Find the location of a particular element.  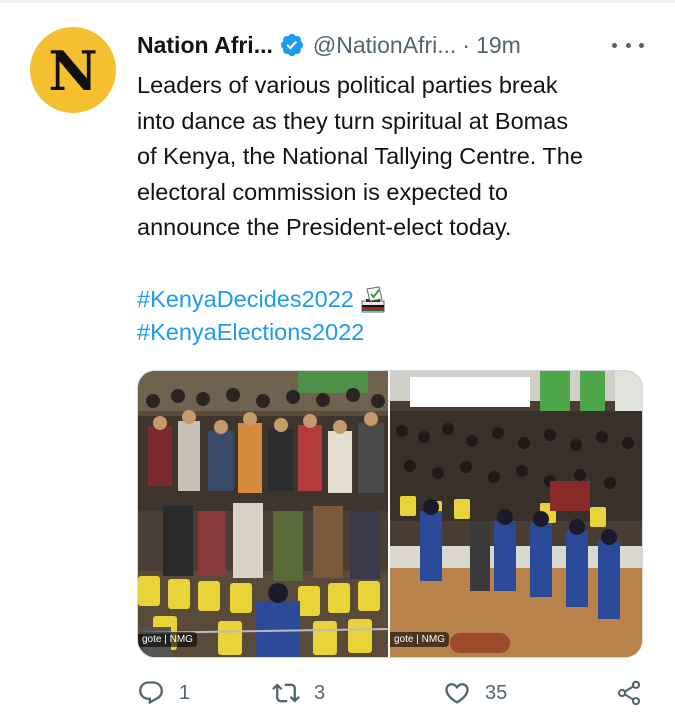

hashtags: #KenyaDecides2022 #KenyaElections2022 is located at coordinates (262, 316).